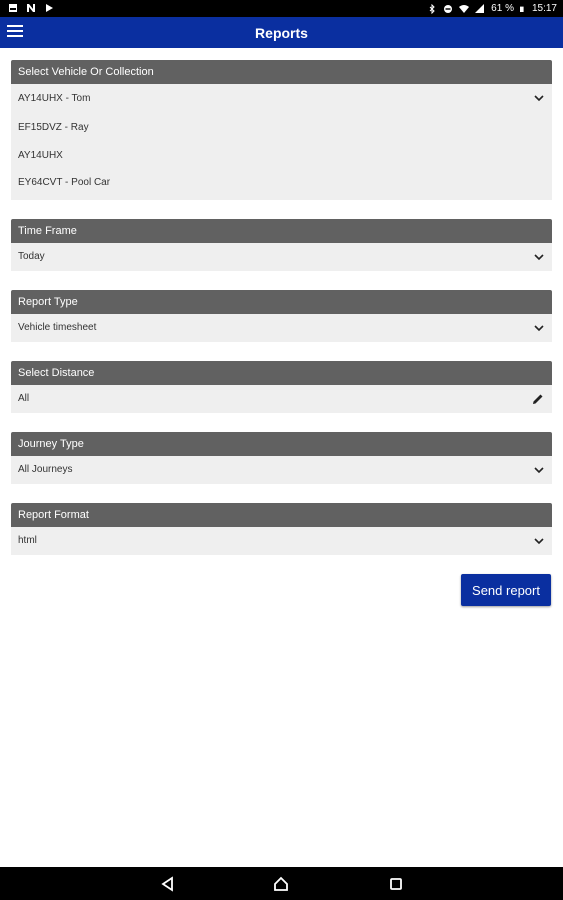 The width and height of the screenshot is (563, 900). I want to click on signal-icon, so click(480, 8).